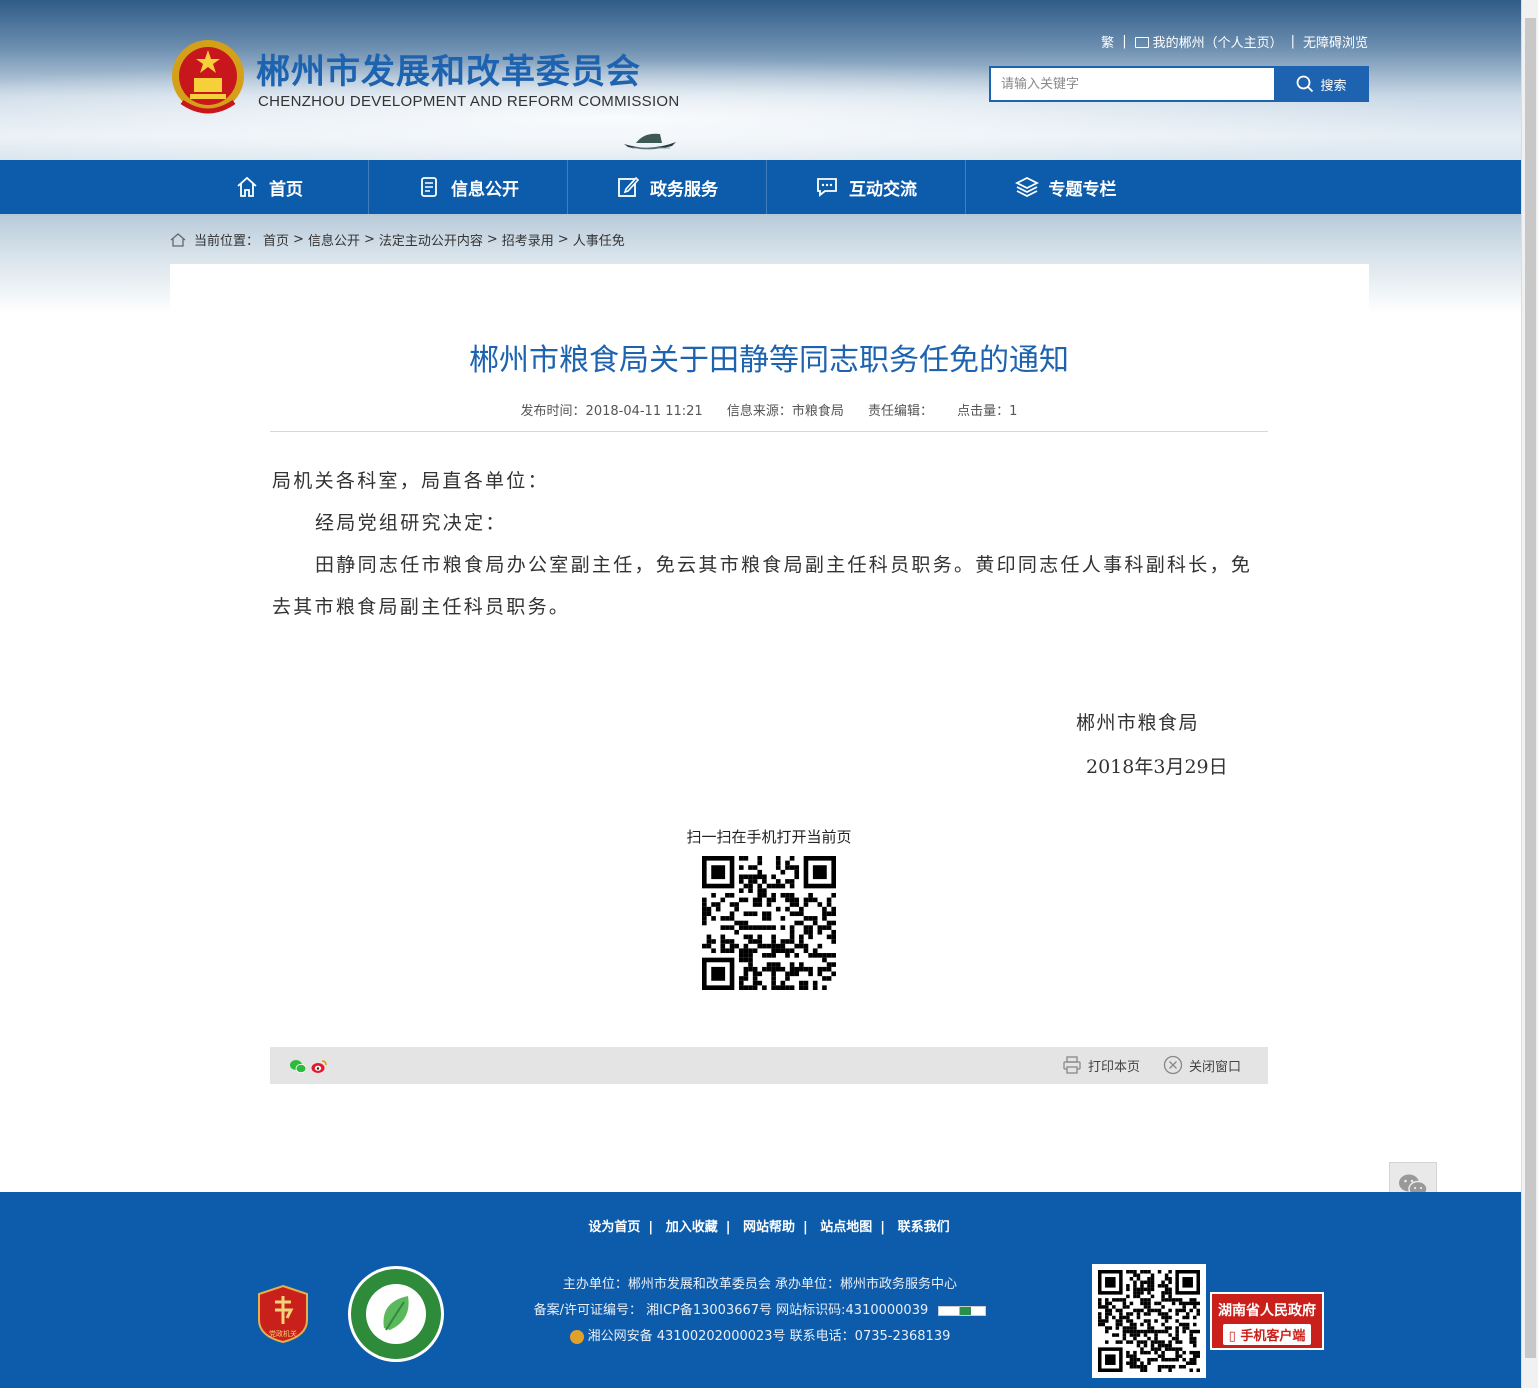 The width and height of the screenshot is (1538, 1388). I want to click on wechat-share-icon, so click(298, 1066).